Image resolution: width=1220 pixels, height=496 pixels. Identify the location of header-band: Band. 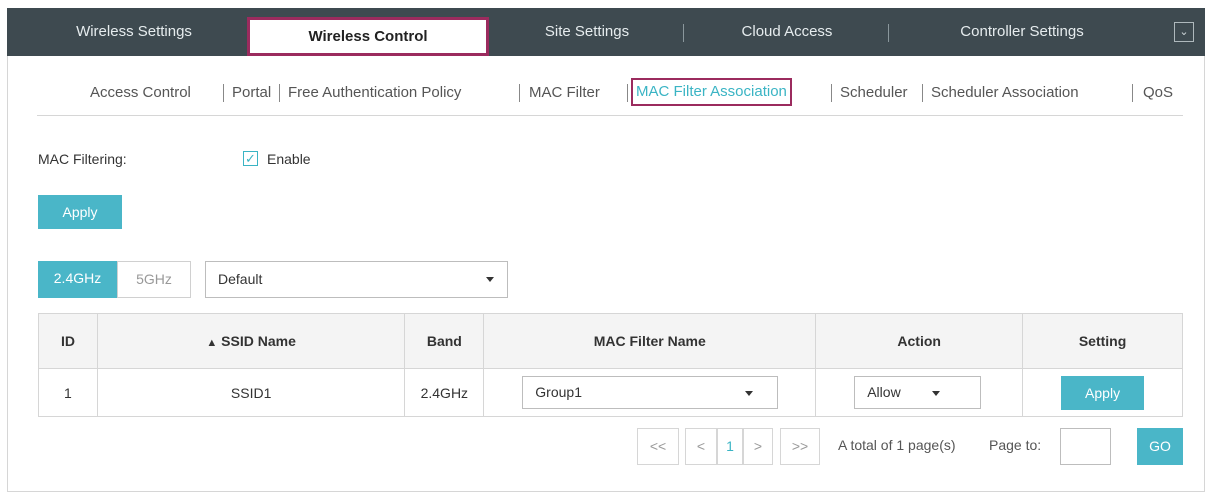
(444, 341).